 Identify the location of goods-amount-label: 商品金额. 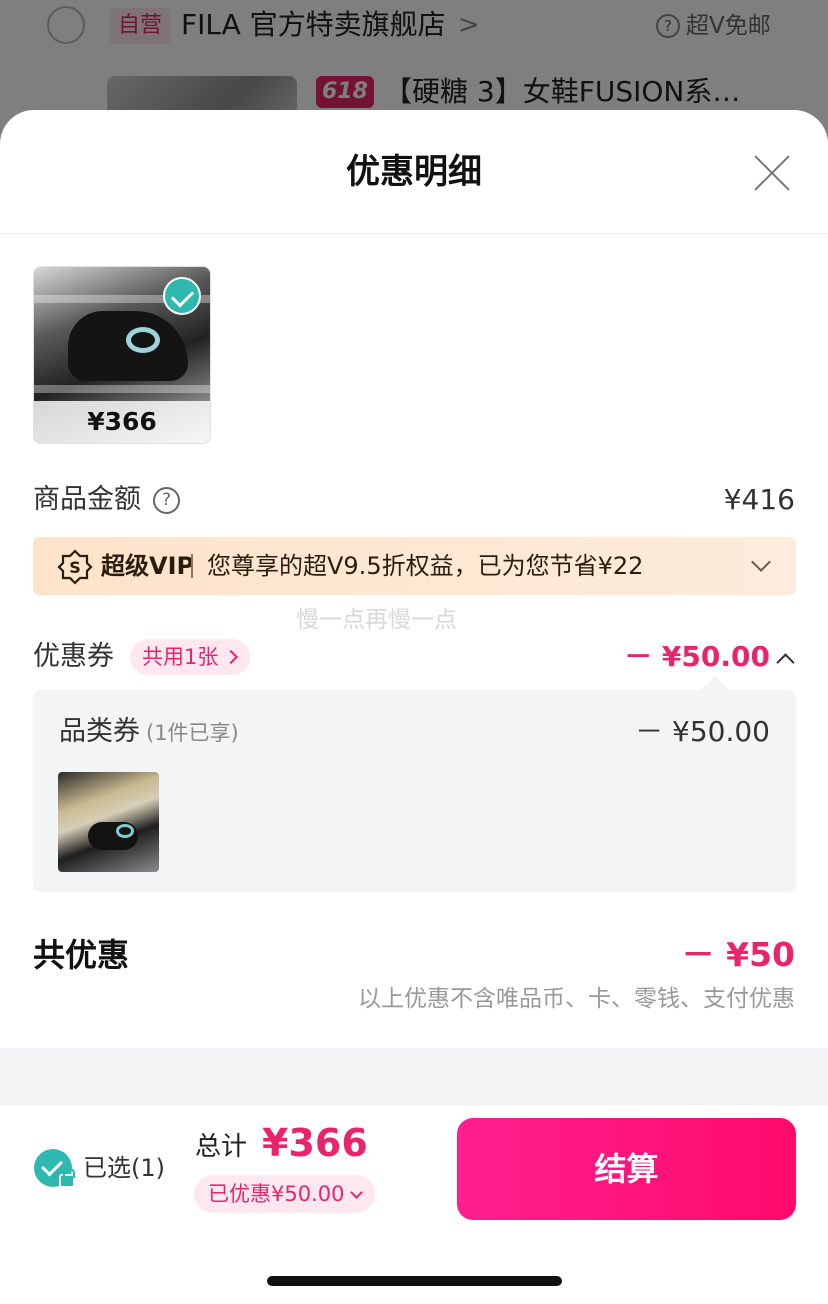
(87, 499).